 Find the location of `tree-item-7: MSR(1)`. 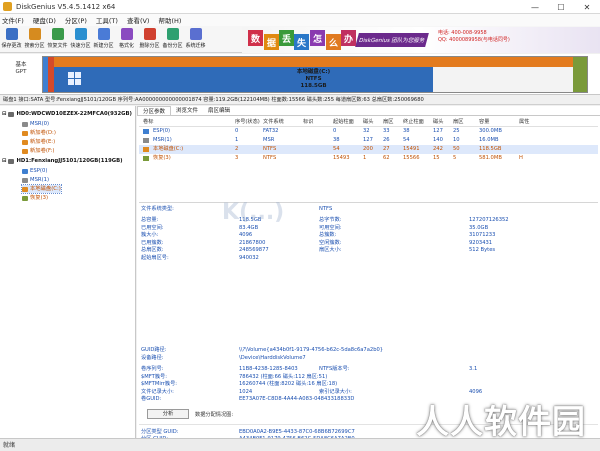

tree-item-7: MSR(1) is located at coordinates (35, 180).